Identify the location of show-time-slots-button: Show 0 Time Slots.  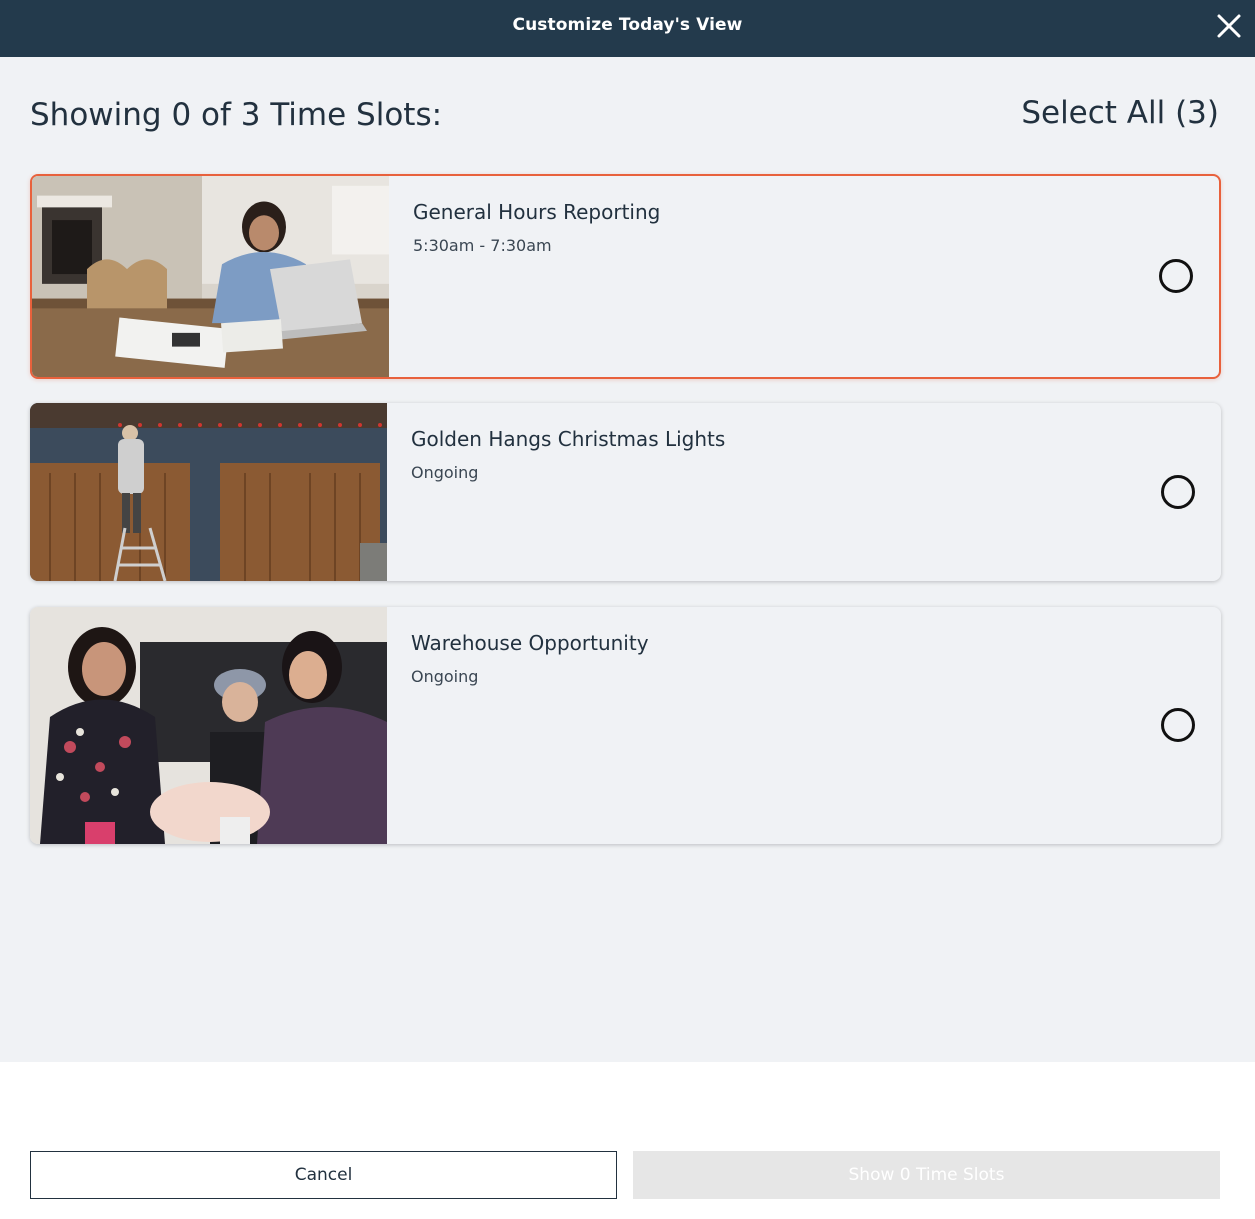
(926, 1175).